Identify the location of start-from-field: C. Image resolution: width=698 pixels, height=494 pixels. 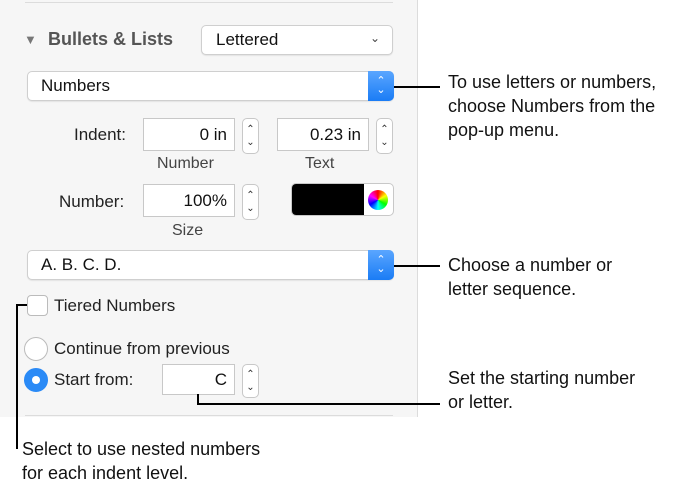
(198, 379).